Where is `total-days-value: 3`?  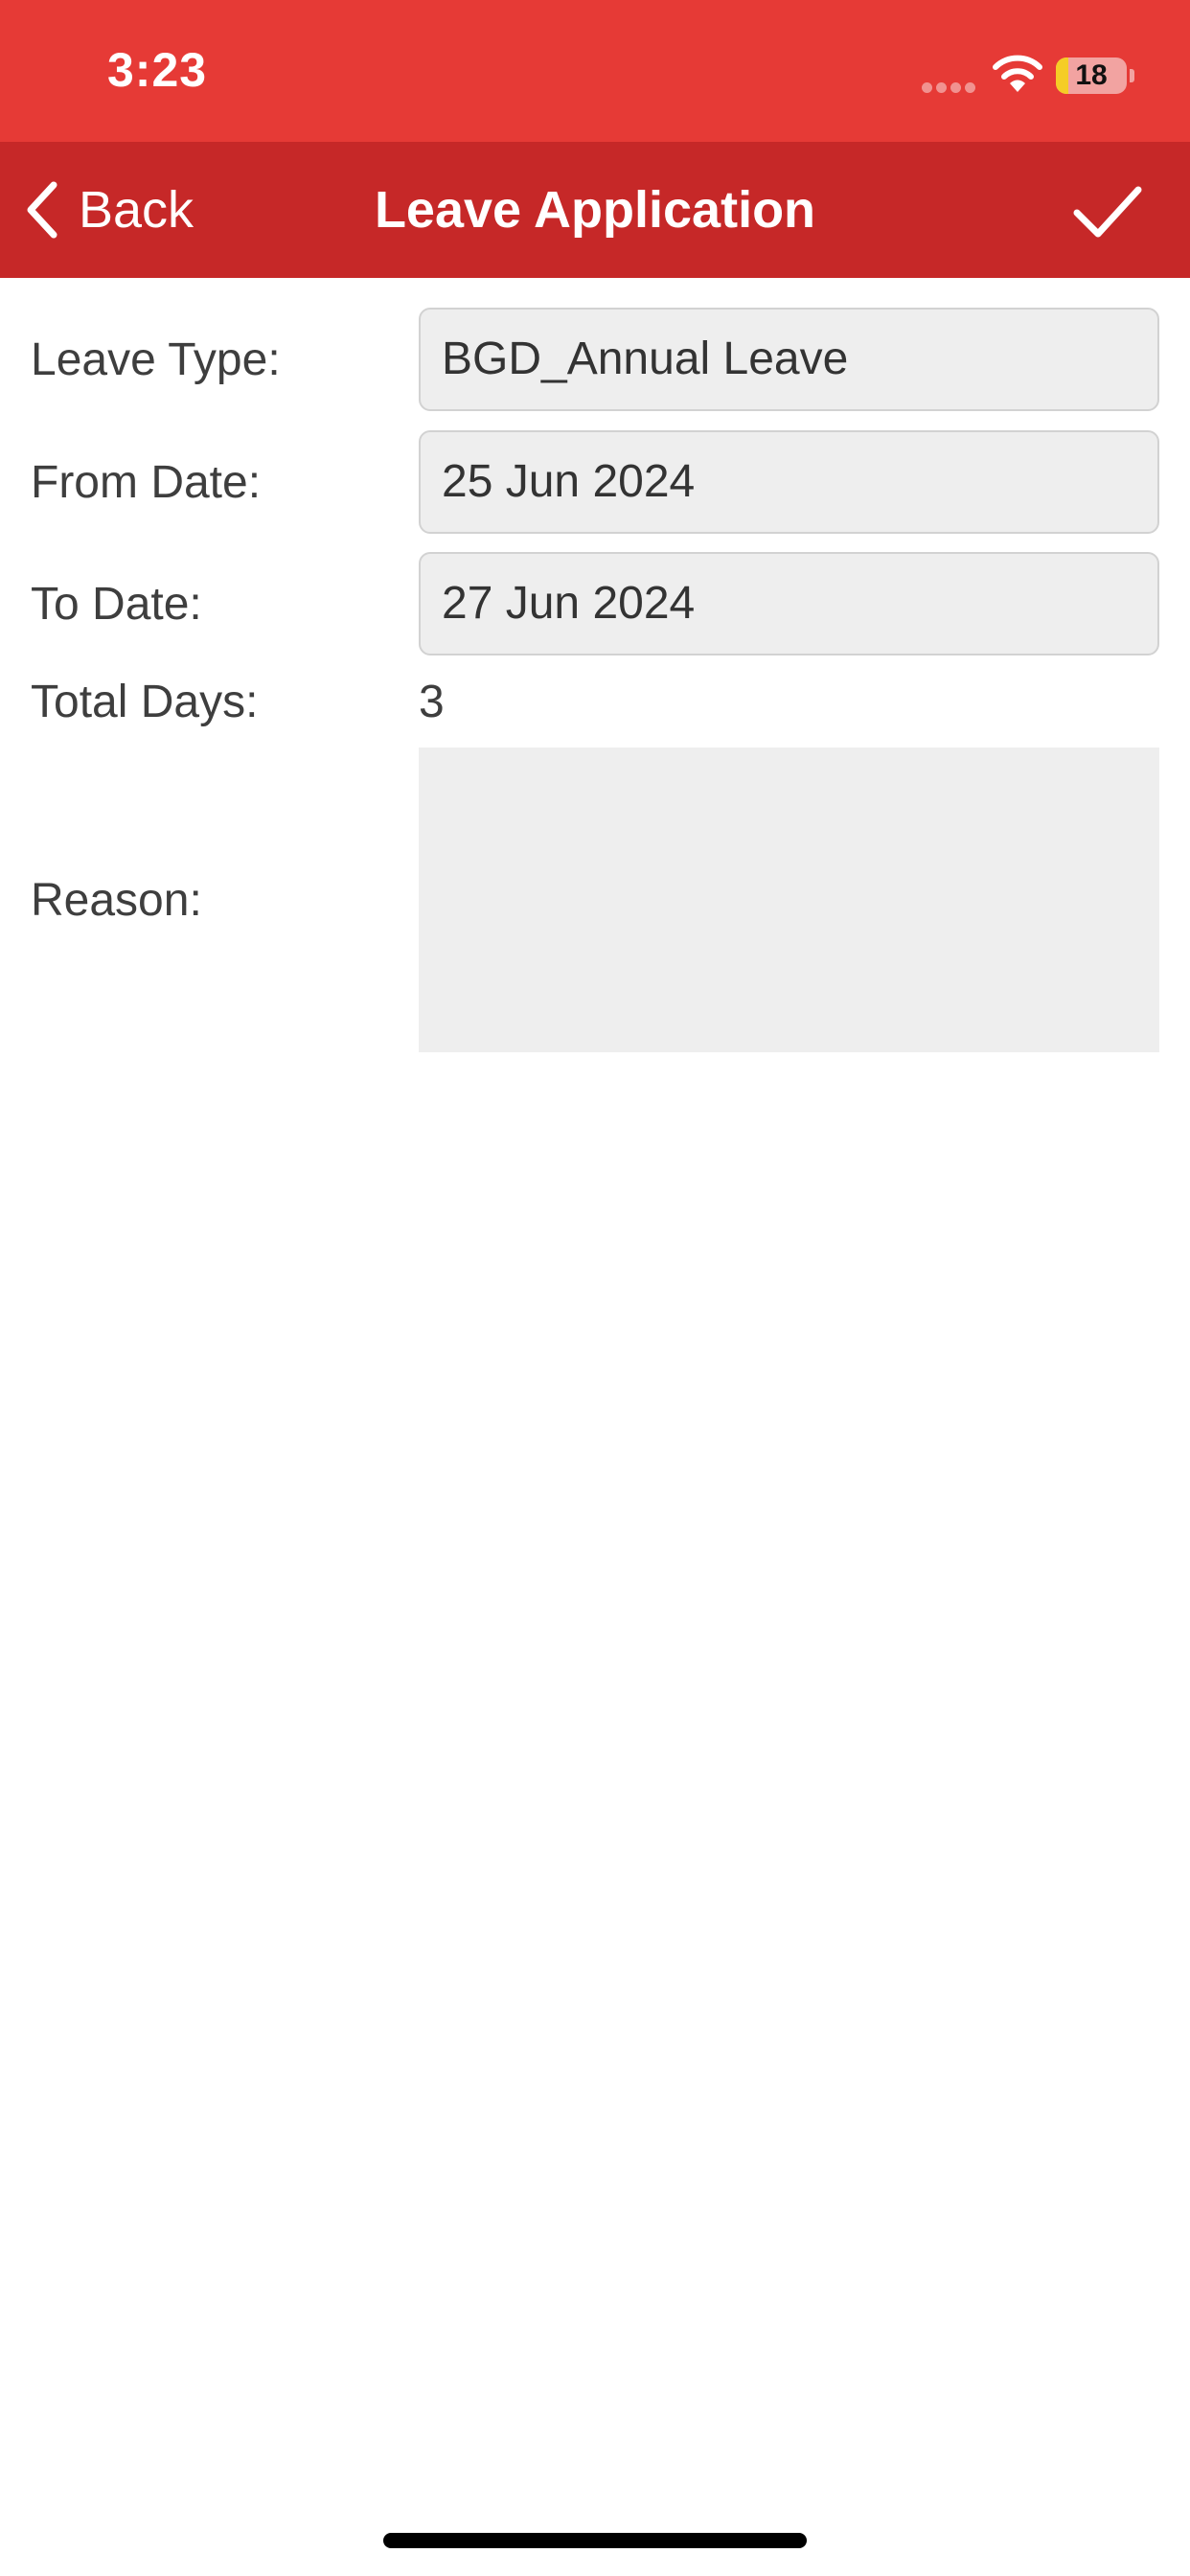 total-days-value: 3 is located at coordinates (432, 702).